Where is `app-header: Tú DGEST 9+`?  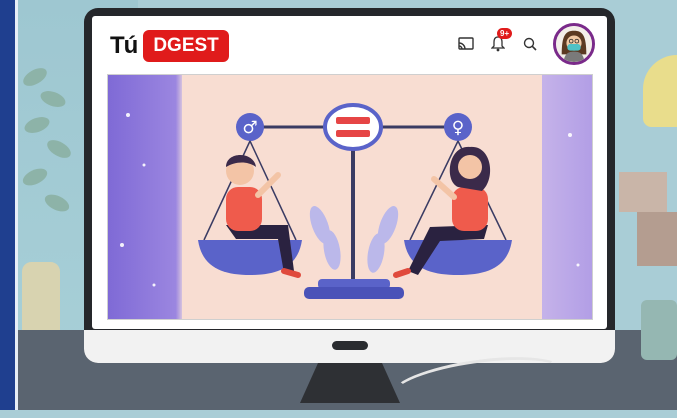
app-header: Tú DGEST 9+ is located at coordinates (349, 45).